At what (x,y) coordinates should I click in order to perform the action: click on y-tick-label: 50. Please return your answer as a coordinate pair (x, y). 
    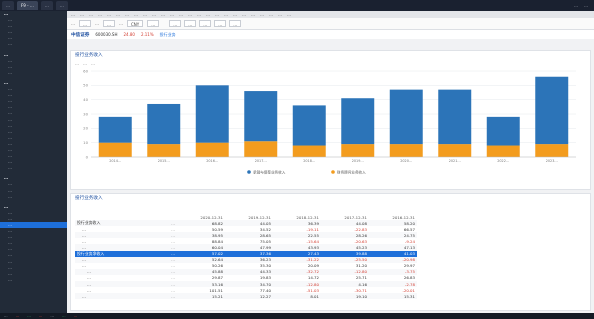
    Looking at the image, I should click on (85, 85).